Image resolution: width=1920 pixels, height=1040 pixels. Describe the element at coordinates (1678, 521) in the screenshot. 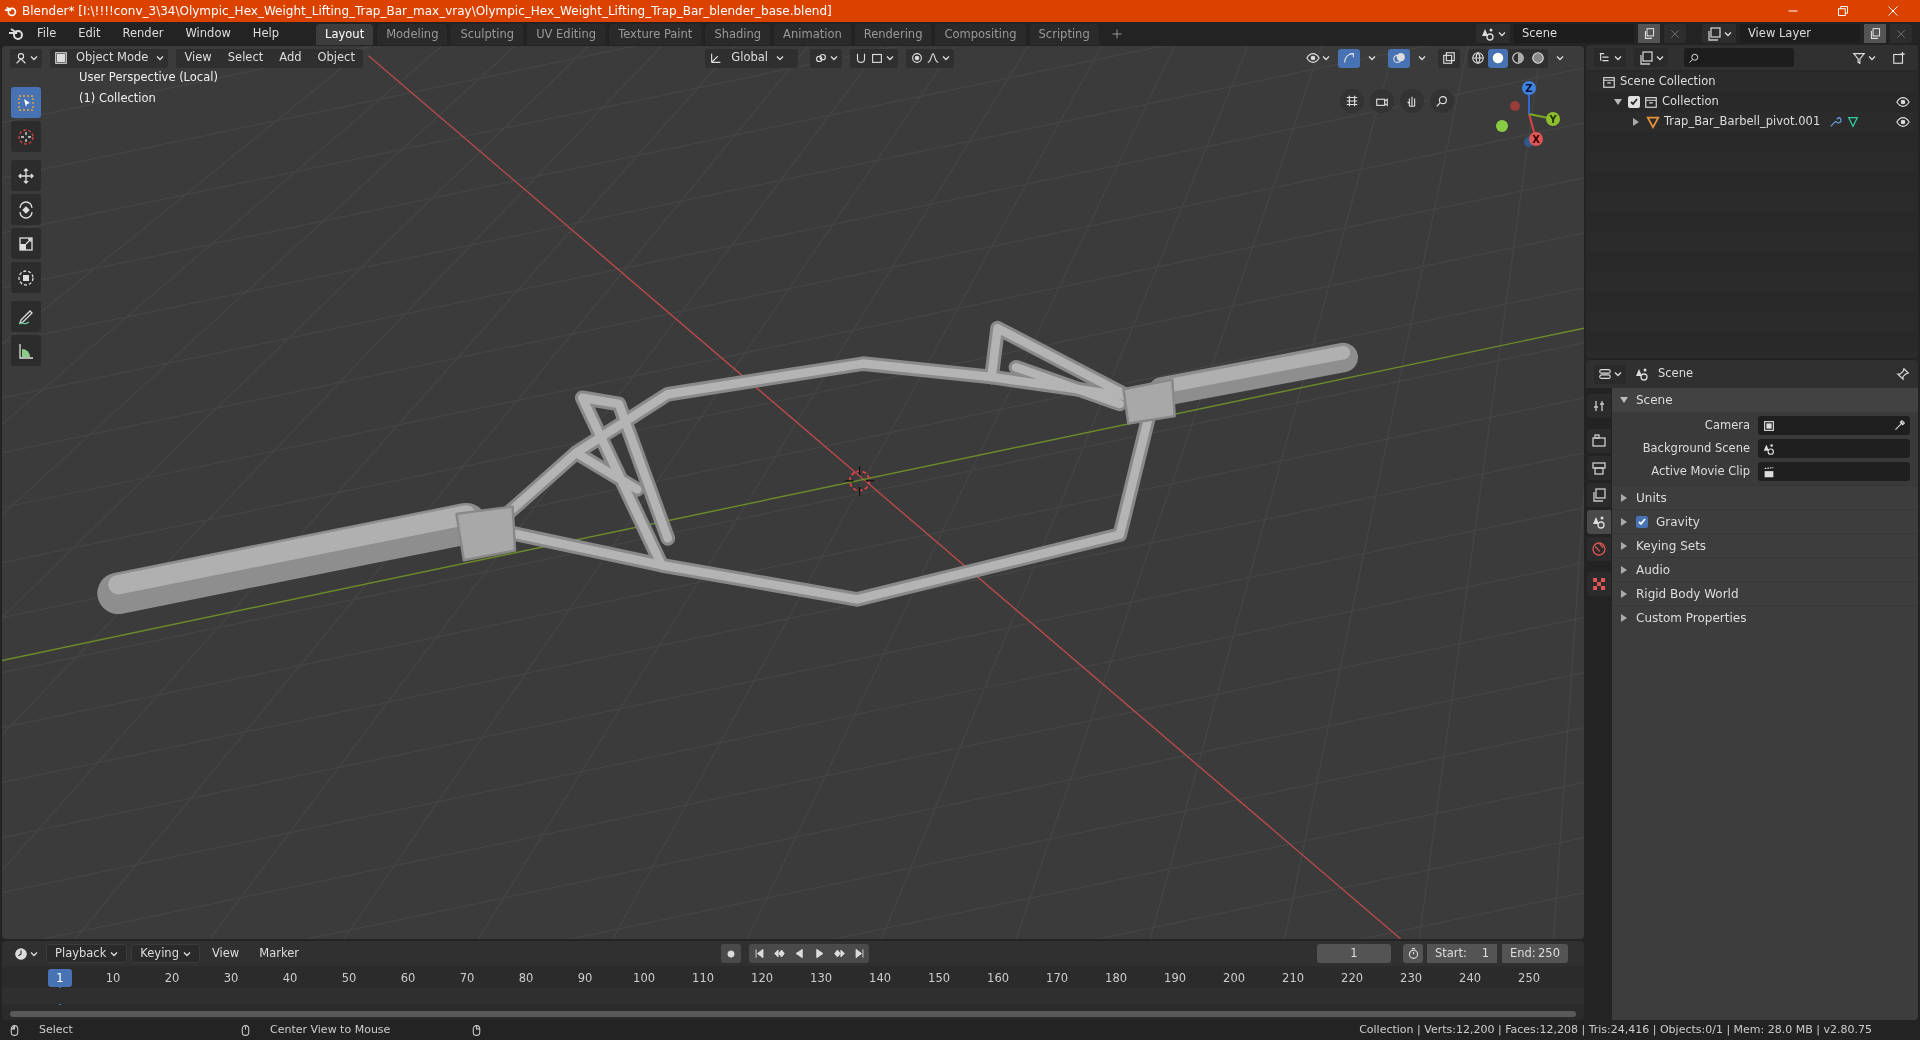

I see `panel-title: Gravity` at that location.